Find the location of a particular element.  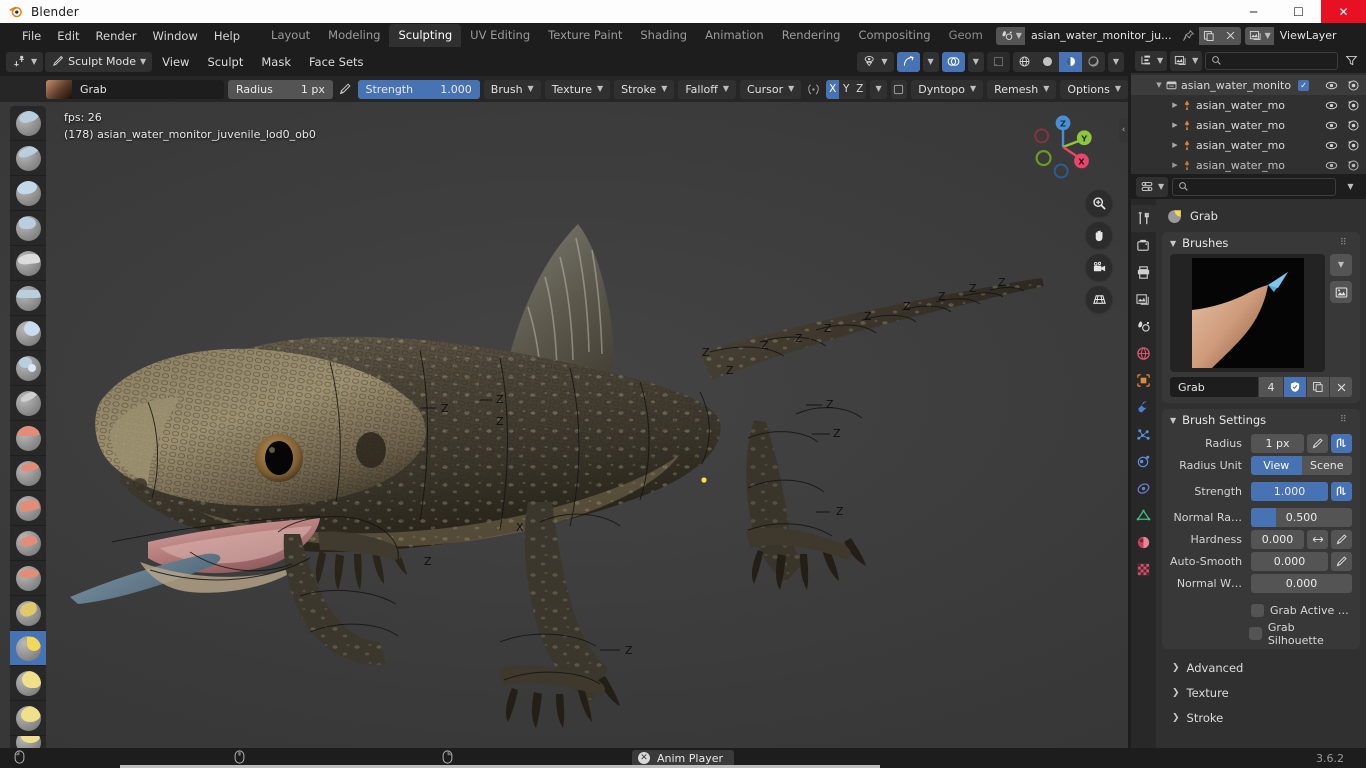

auto-smooth-field: 0.000 is located at coordinates (1289, 561).